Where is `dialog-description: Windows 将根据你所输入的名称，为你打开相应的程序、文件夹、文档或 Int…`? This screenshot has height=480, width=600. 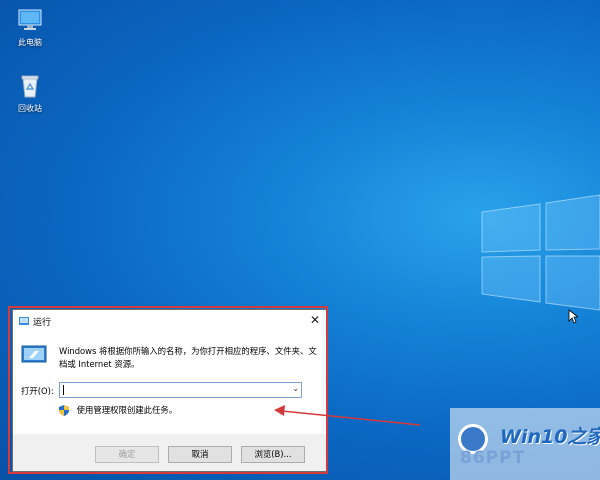
dialog-description: Windows 将根据你所输入的名称，为你打开相应的程序、文件夹、文档或 Int… is located at coordinates (188, 357).